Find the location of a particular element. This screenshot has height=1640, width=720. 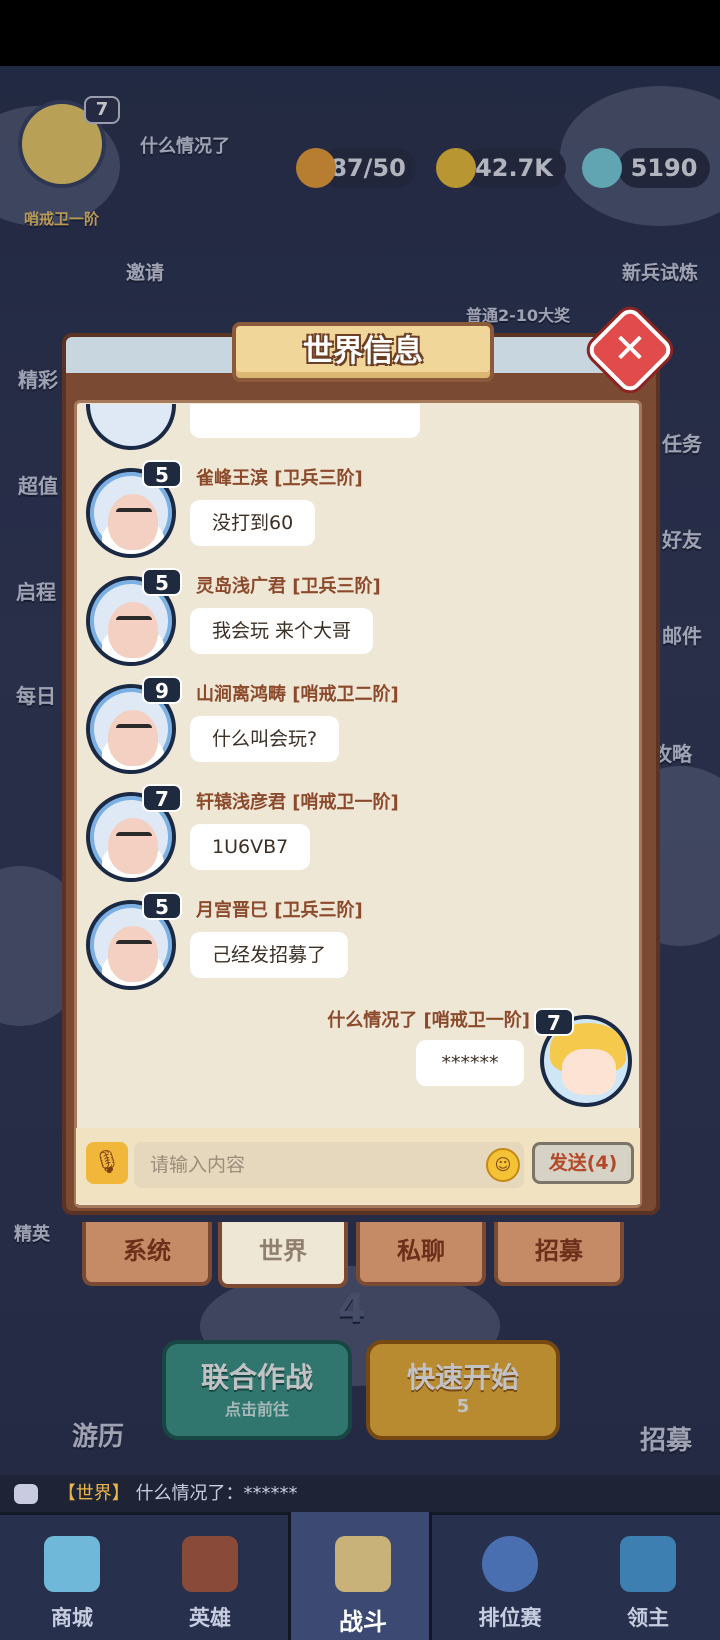

level-badge: 7 is located at coordinates (162, 798).